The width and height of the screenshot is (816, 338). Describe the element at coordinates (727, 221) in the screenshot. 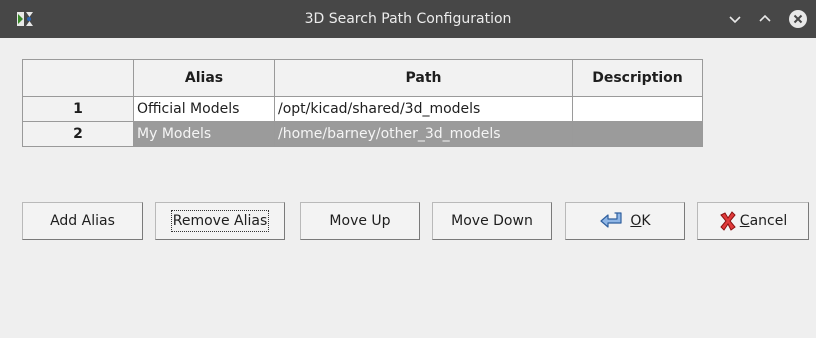

I see `red-x-icon` at that location.